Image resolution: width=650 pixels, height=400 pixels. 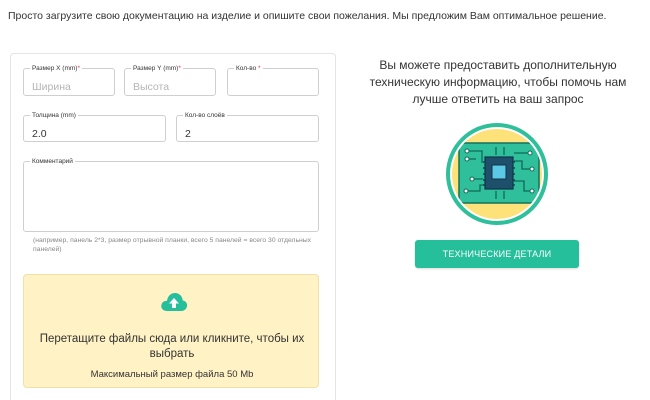 I want to click on layers-field: Кол-во слоёв, so click(x=247, y=126).